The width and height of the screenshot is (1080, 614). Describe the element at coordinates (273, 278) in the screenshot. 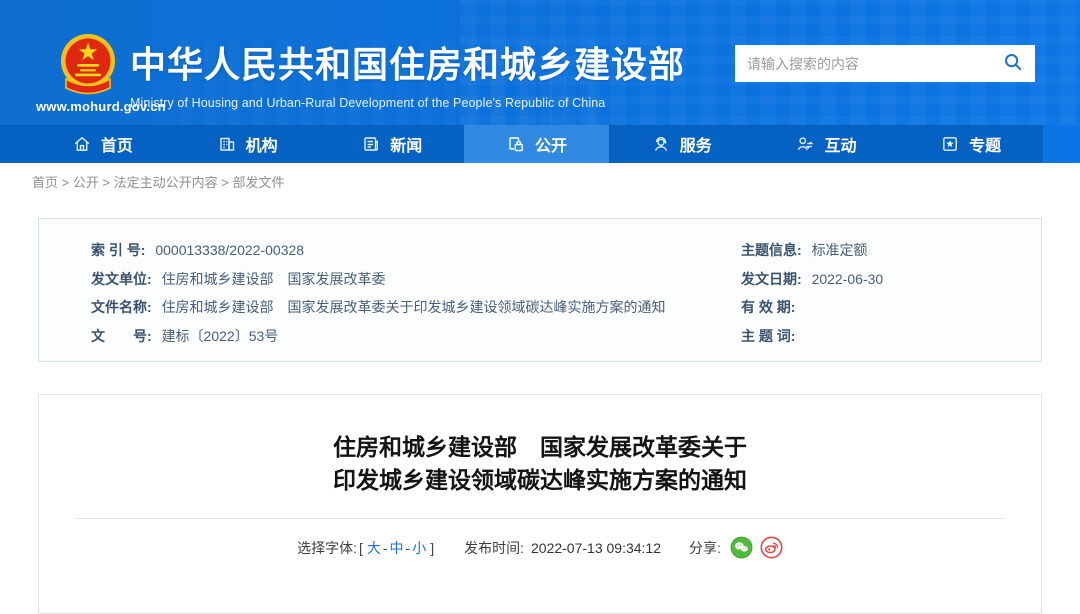

I see `meta-value: 住房和城乡建设部 国家发展改革委` at that location.